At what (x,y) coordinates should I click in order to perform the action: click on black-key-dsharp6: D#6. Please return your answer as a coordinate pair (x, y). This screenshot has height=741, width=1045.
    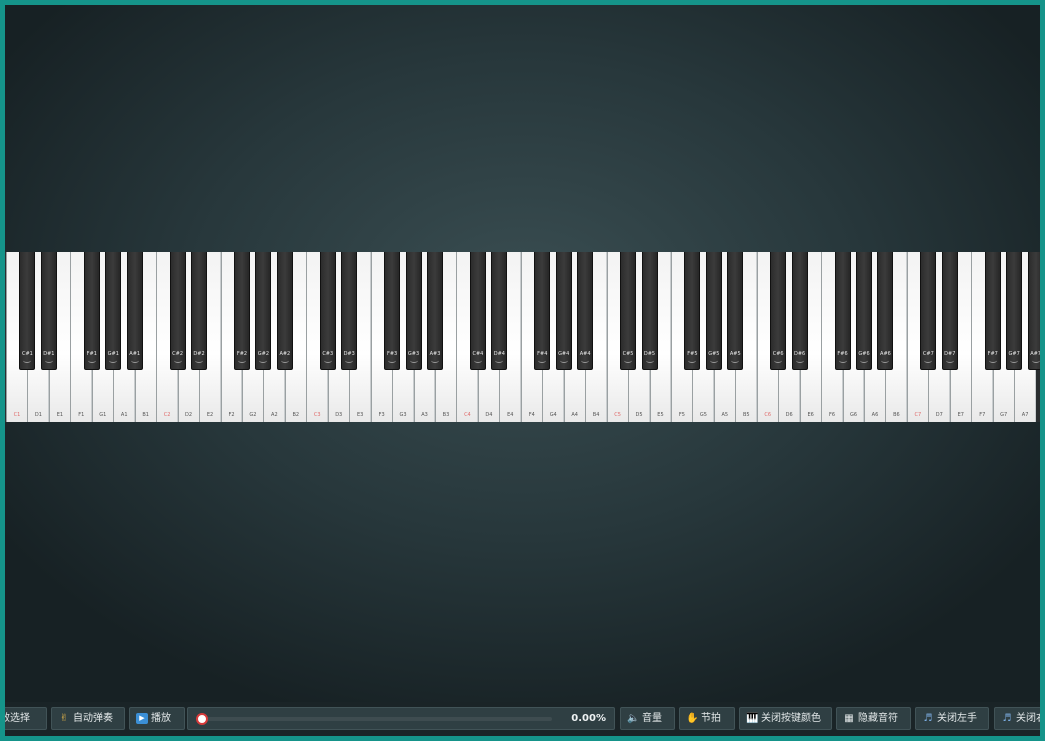
    Looking at the image, I should click on (799, 311).